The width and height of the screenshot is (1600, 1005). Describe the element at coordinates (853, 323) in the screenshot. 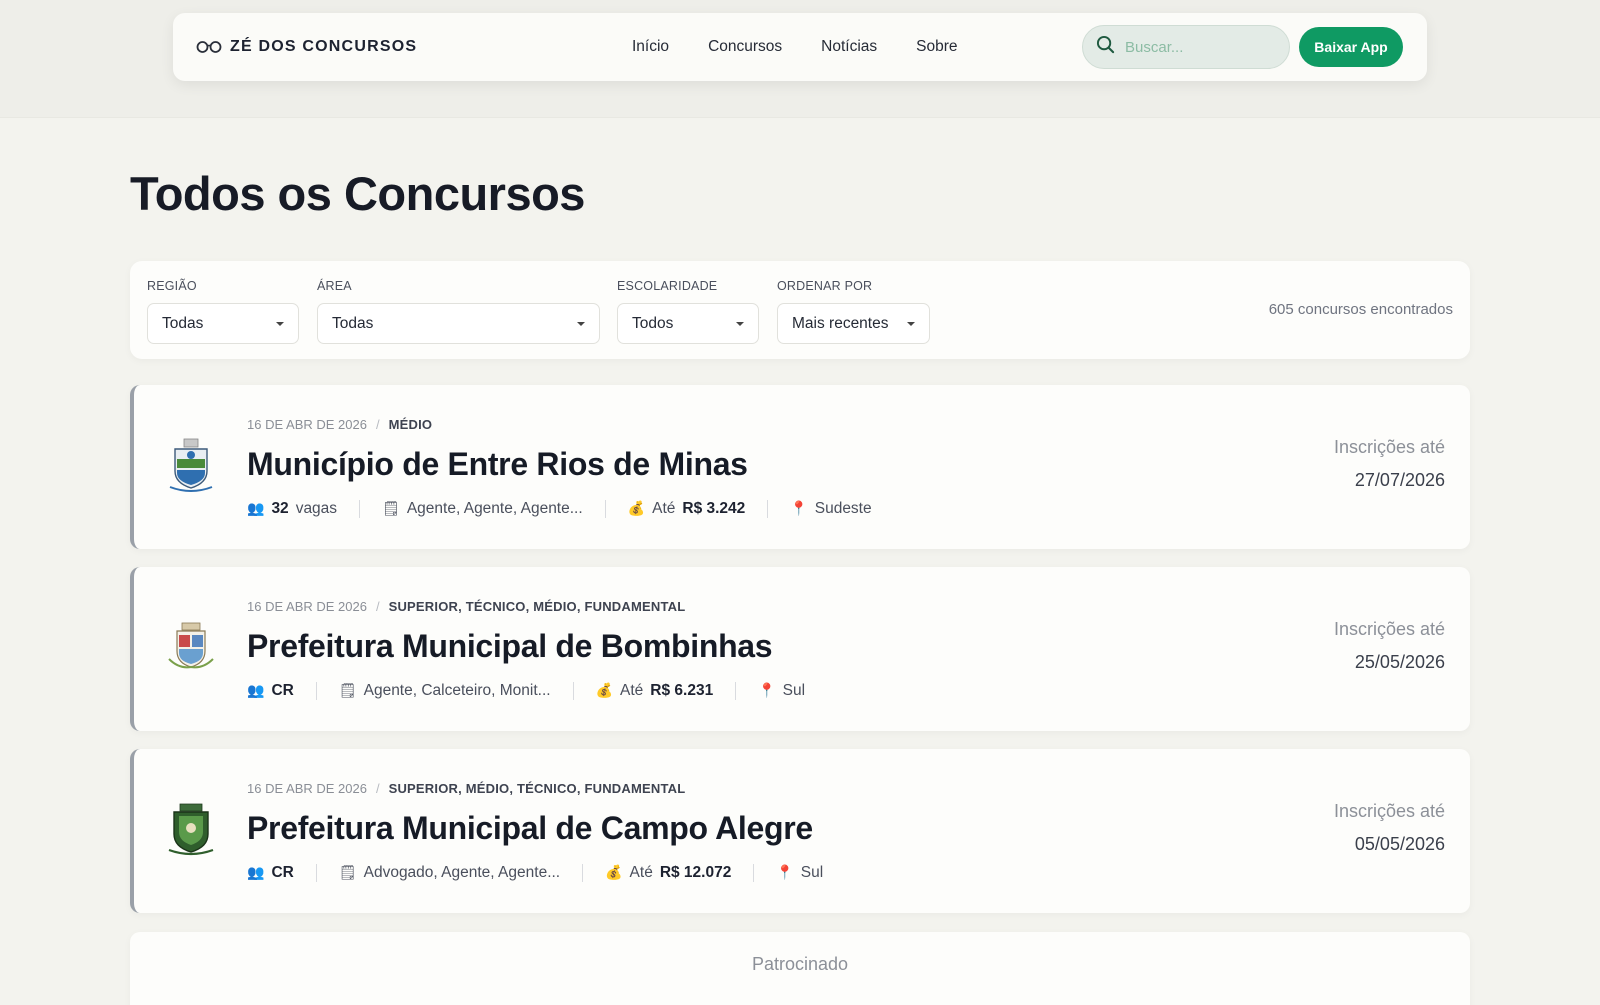

I see `ordenar-select: Mais recentes` at that location.